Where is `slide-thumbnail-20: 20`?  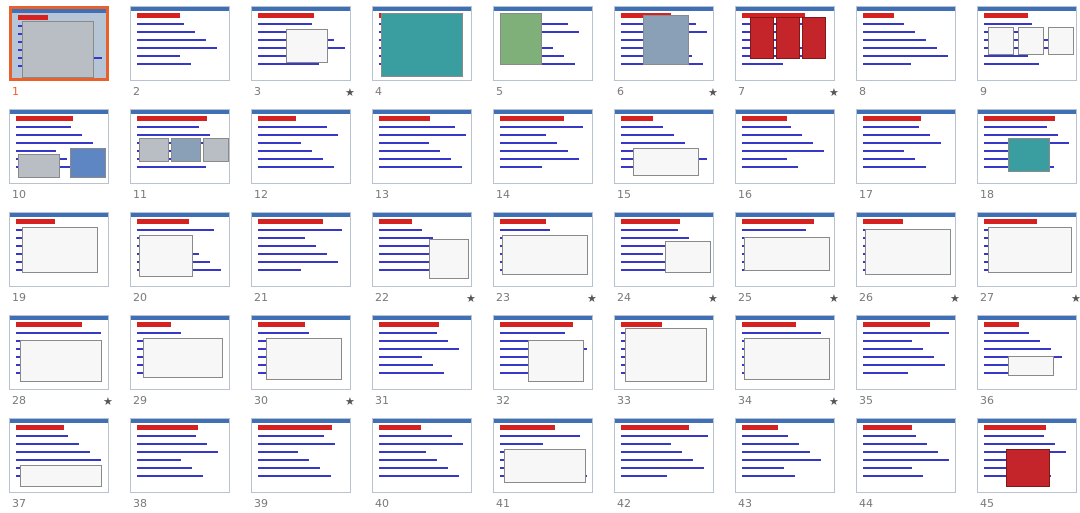
slide-thumbnail-20: 20 is located at coordinates (184, 259).